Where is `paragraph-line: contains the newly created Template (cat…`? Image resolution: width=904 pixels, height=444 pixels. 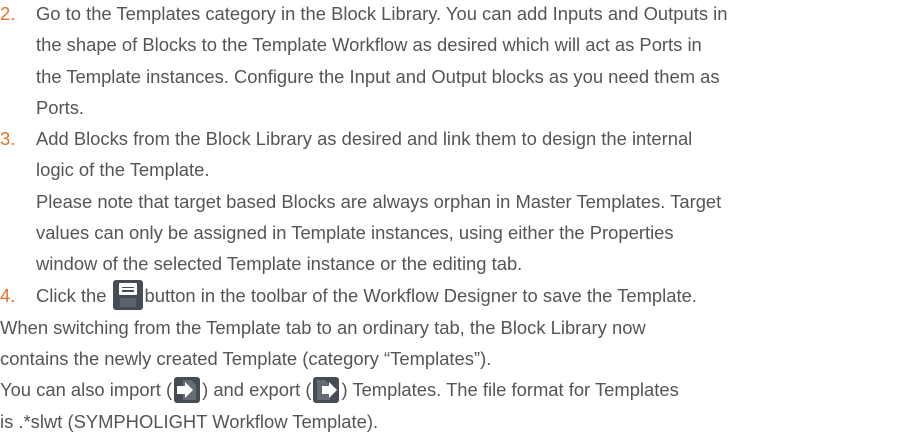 paragraph-line: contains the newly created Template (cat… is located at coordinates (246, 359).